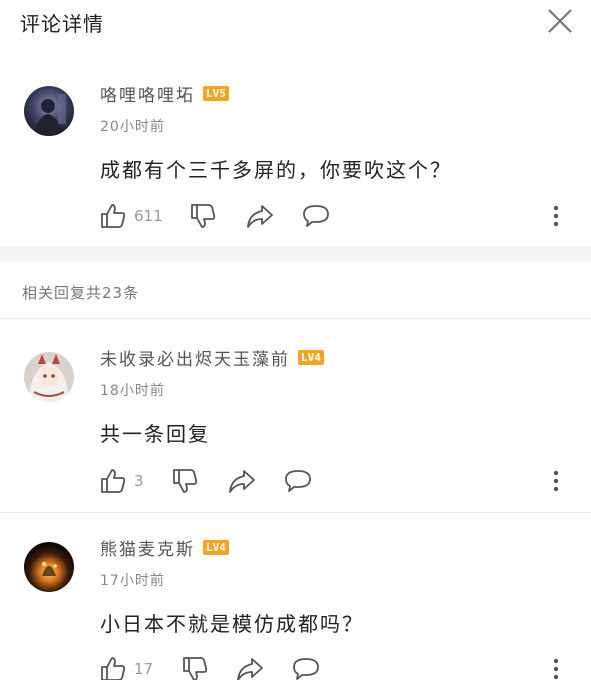 The height and width of the screenshot is (680, 591). I want to click on like-button: 3, so click(122, 481).